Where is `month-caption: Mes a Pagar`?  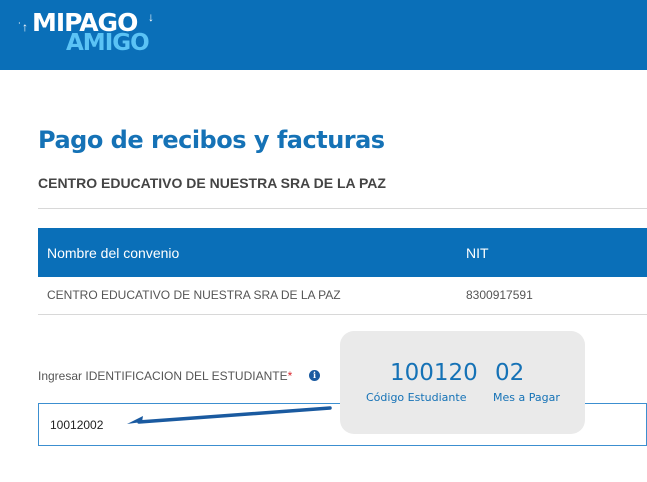 month-caption: Mes a Pagar is located at coordinates (526, 397).